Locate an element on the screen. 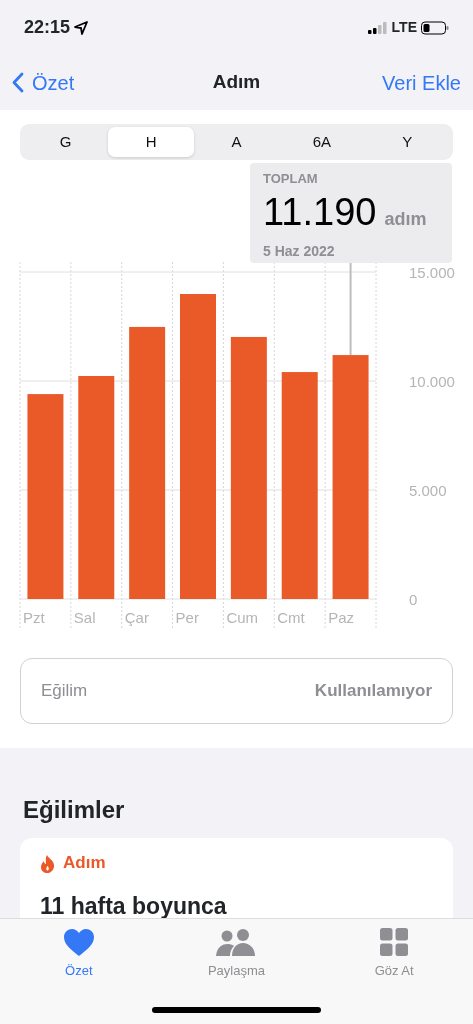 The width and height of the screenshot is (473, 1024). trend-headline: 11 hafta boyunca is located at coordinates (134, 906).